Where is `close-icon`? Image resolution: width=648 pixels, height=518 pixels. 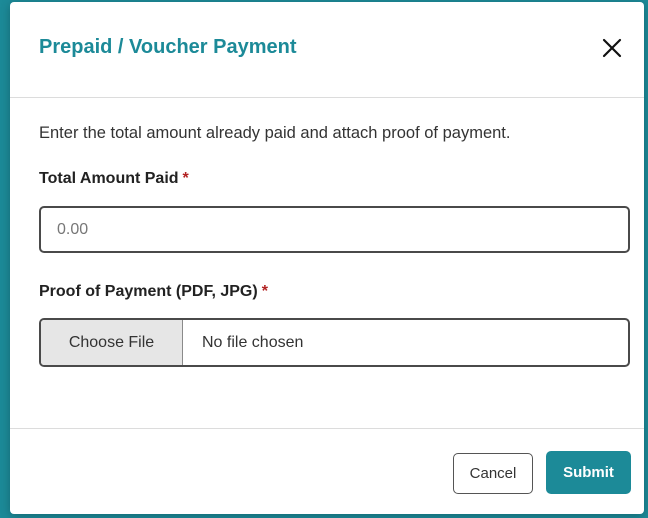
close-icon is located at coordinates (612, 49).